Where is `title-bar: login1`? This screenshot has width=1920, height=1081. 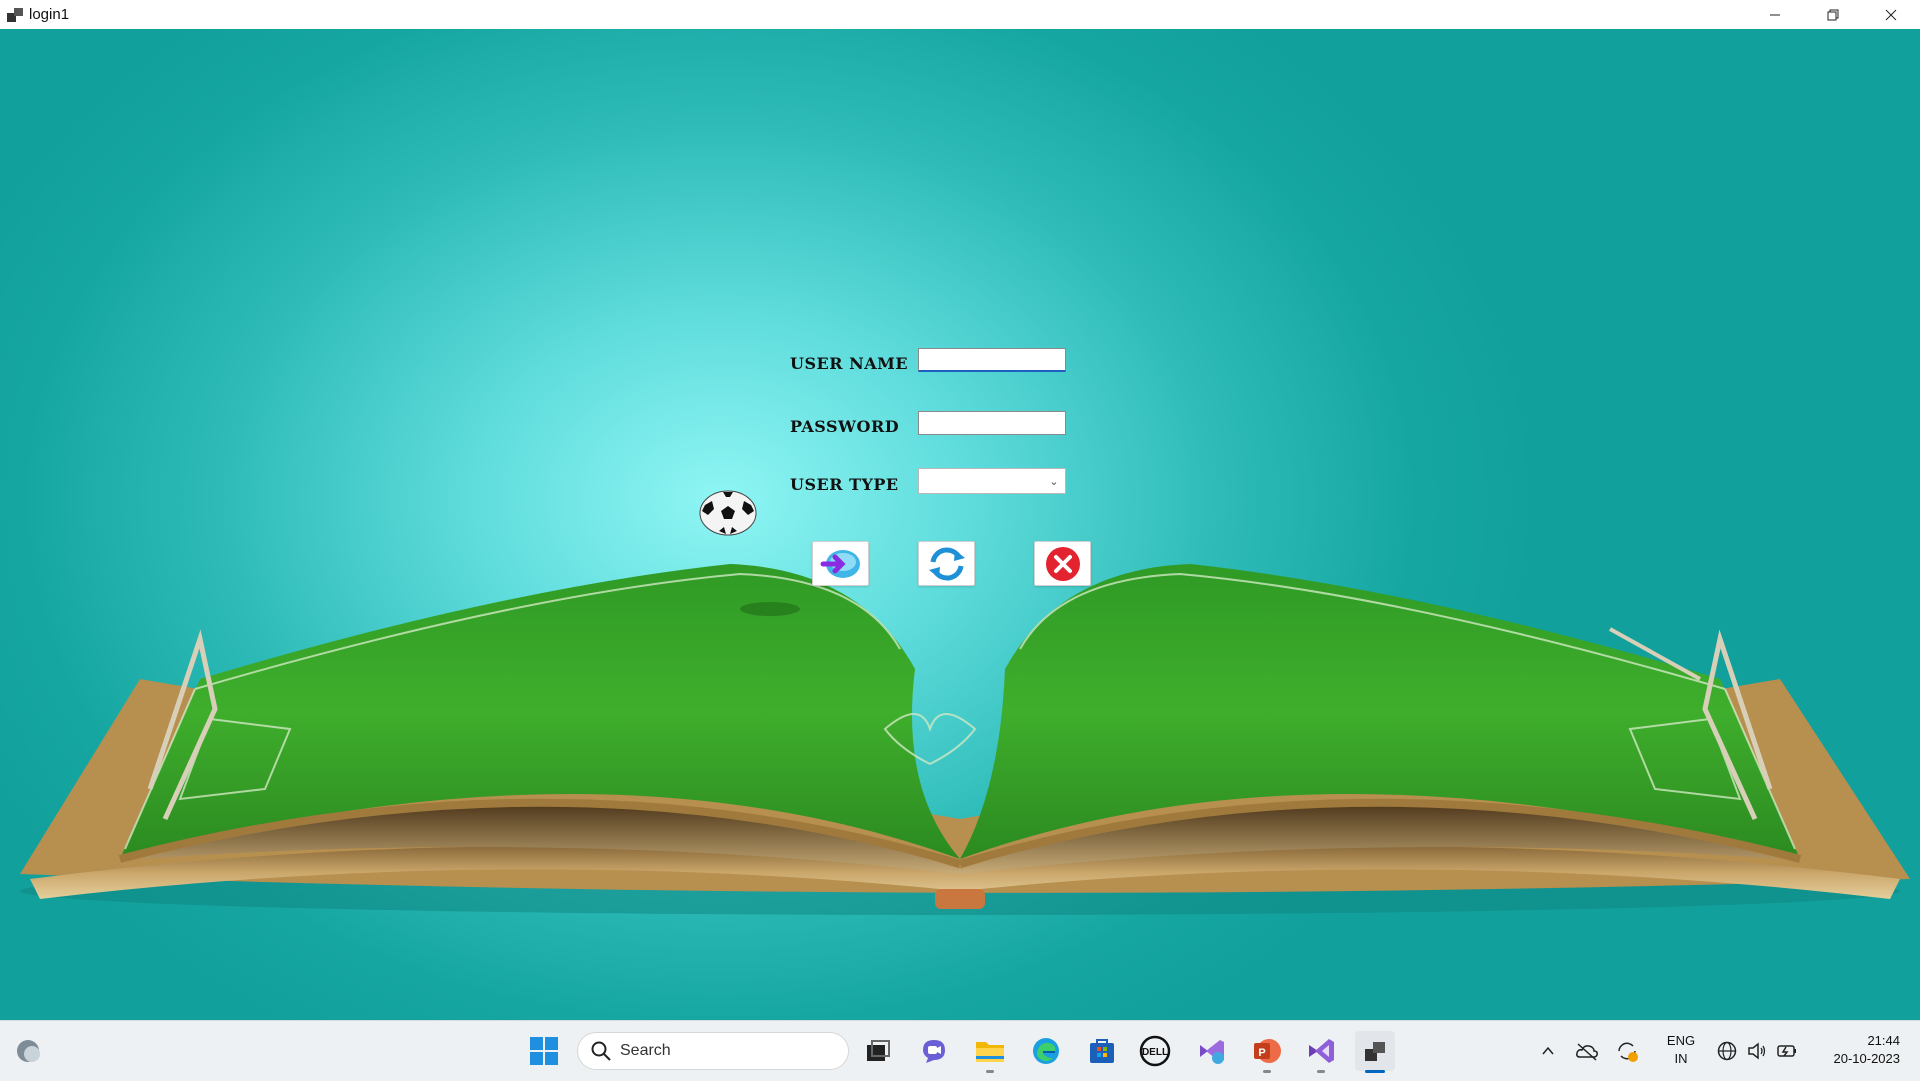 title-bar: login1 is located at coordinates (960, 14).